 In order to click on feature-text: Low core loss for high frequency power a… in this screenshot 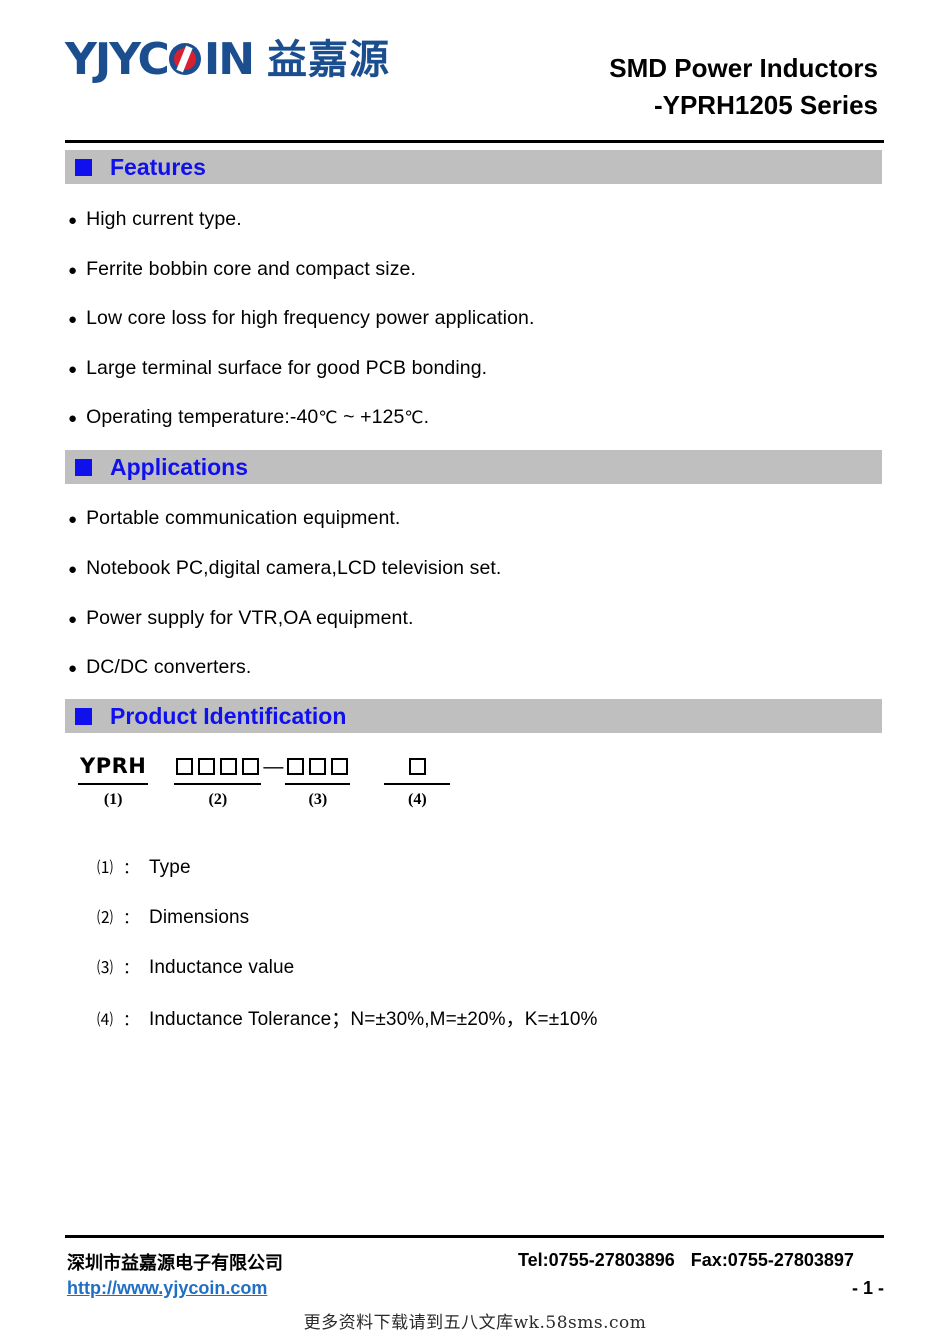, I will do `click(310, 318)`.